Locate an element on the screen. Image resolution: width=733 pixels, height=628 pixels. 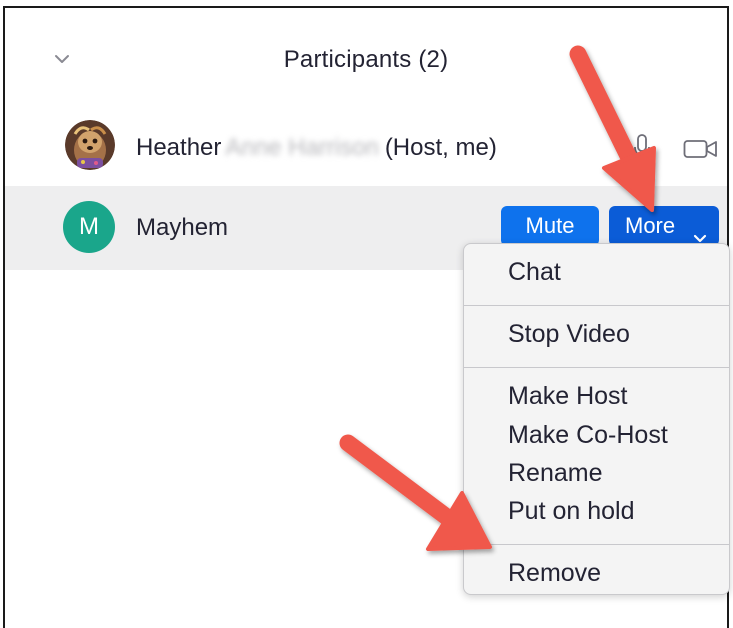
avatar: M is located at coordinates (89, 227).